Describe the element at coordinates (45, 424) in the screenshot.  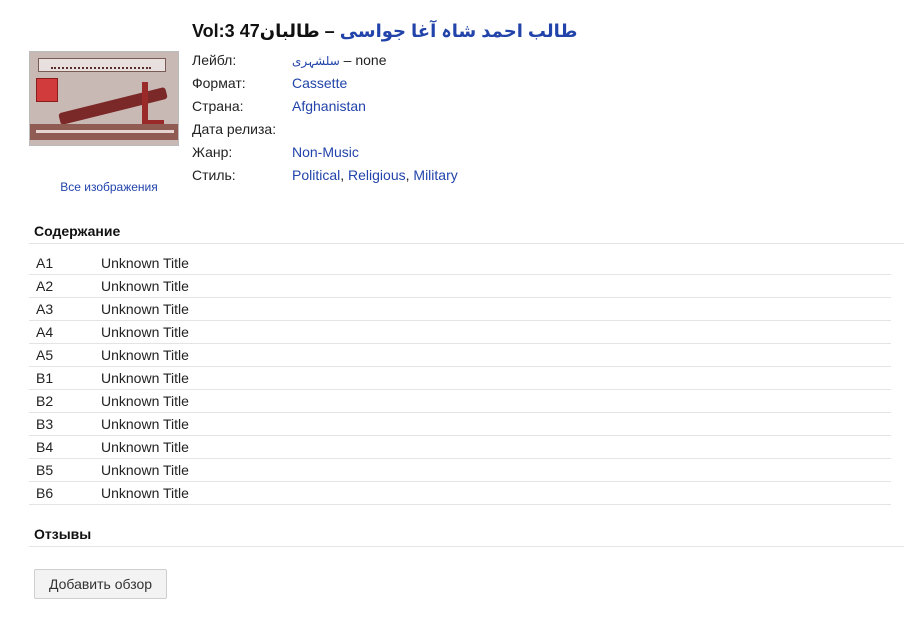
I see `track-position: B3` at that location.